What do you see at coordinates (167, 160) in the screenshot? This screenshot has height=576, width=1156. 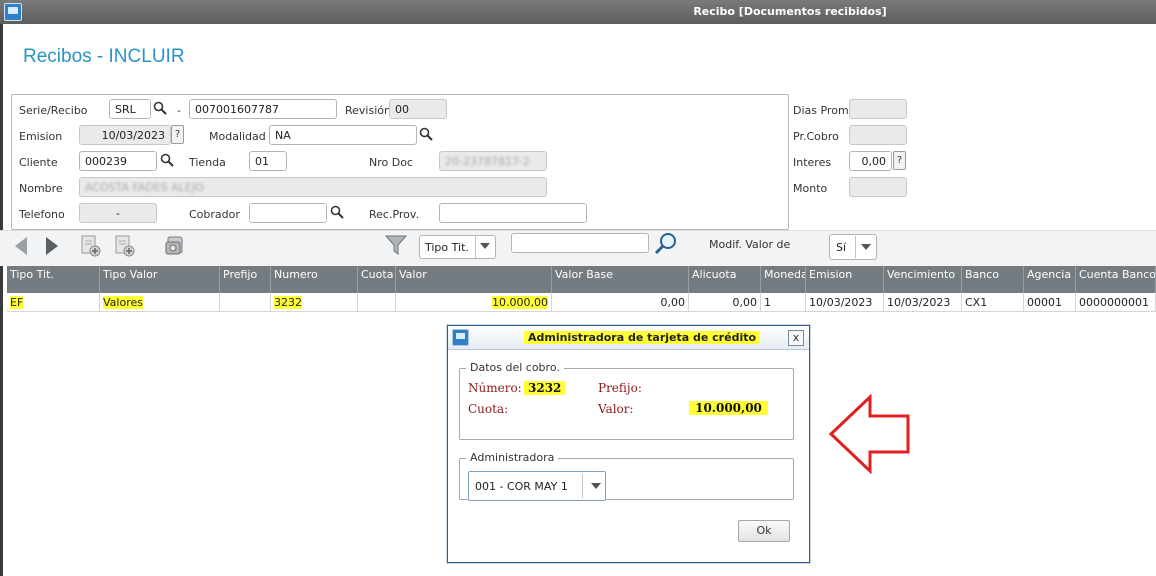 I see `cliente-search-icon` at bounding box center [167, 160].